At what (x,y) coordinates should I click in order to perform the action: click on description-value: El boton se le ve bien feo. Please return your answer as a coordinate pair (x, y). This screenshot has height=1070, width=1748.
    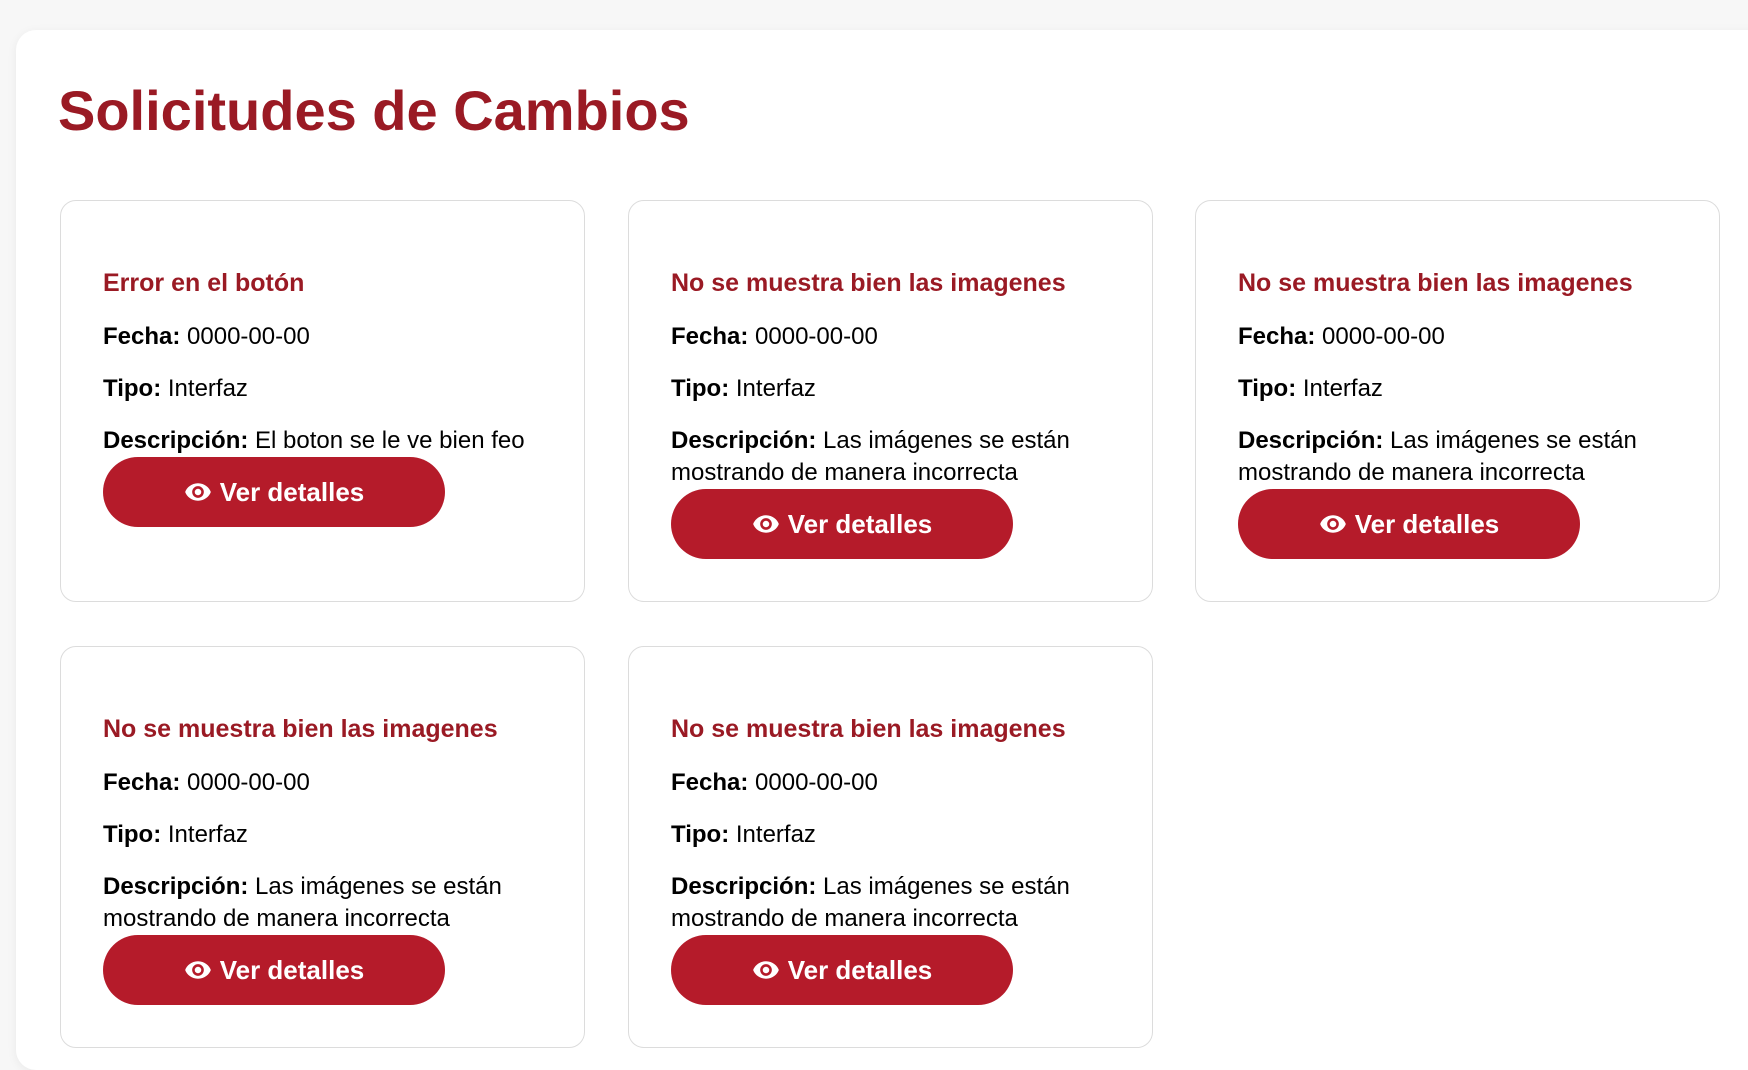
    Looking at the image, I should click on (390, 440).